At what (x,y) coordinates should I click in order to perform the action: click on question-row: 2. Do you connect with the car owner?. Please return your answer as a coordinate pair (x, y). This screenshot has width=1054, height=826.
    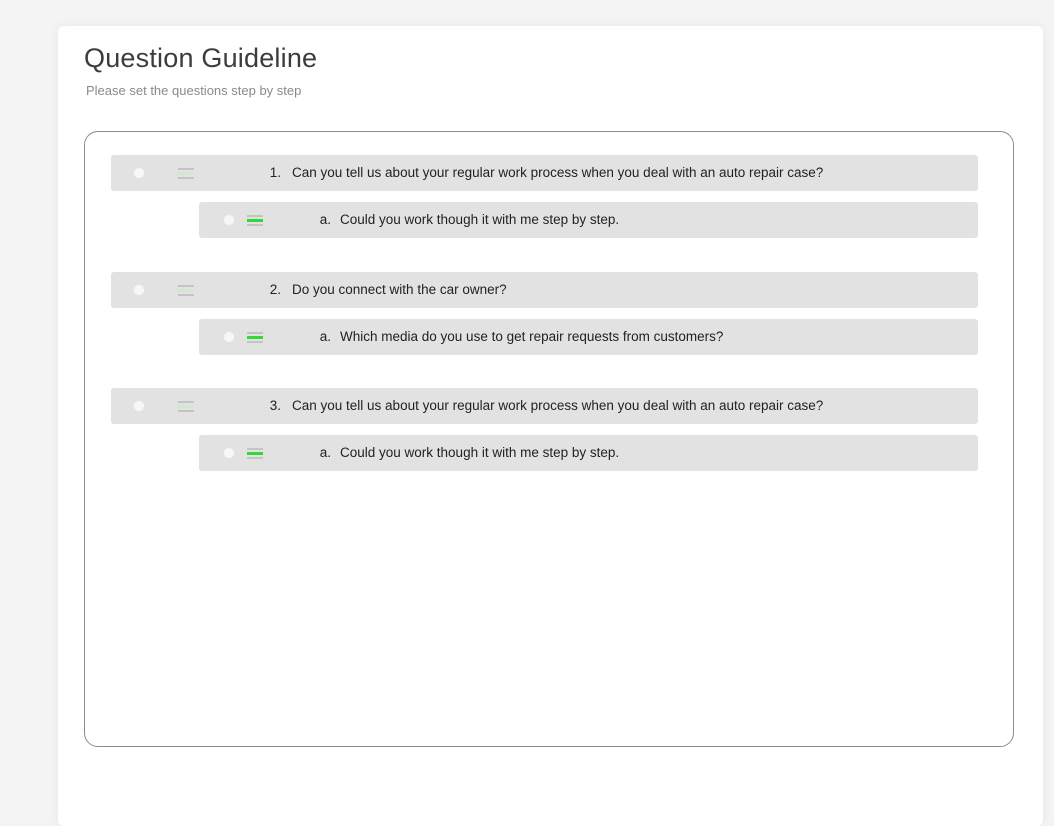
    Looking at the image, I should click on (544, 290).